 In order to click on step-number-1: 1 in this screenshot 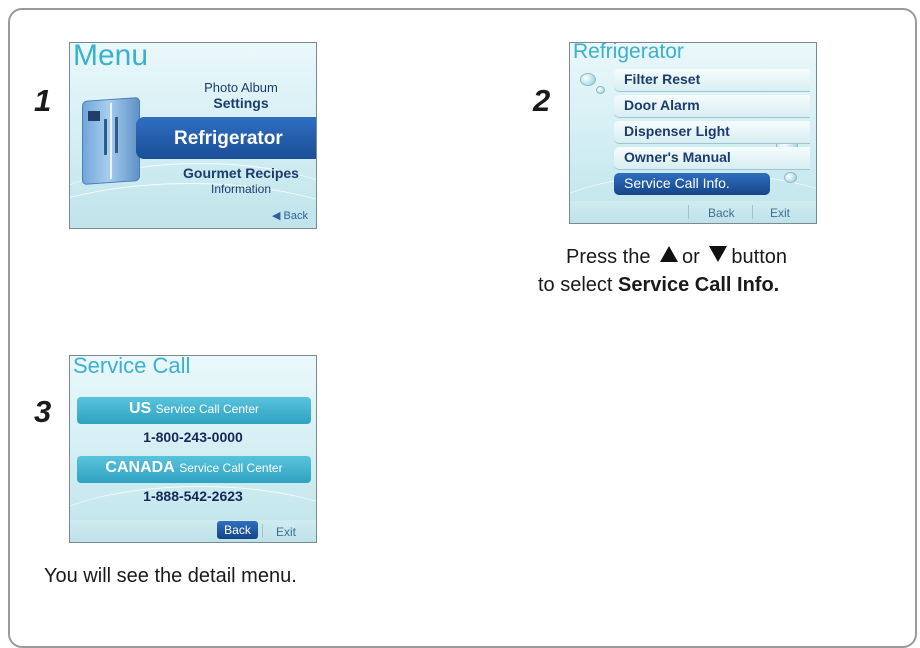, I will do `click(43, 100)`.